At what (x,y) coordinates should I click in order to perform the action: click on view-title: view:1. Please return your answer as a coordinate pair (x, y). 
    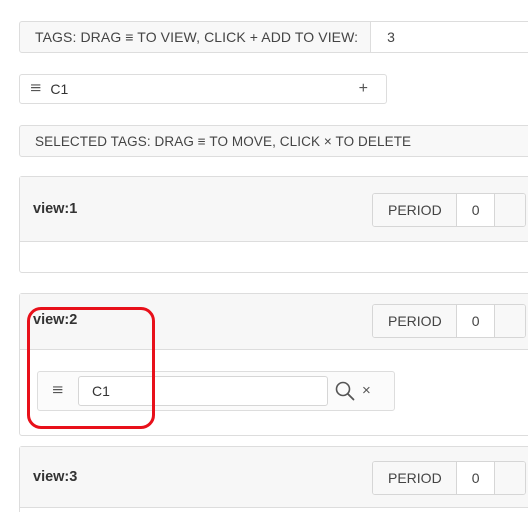
    Looking at the image, I should click on (55, 209).